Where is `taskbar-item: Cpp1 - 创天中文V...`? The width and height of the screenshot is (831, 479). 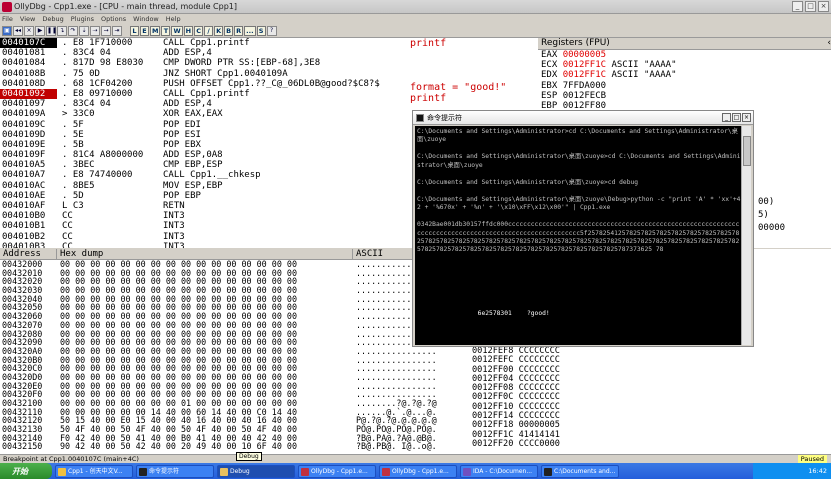
taskbar-item: Cpp1 - 创天中文V... is located at coordinates (94, 471).